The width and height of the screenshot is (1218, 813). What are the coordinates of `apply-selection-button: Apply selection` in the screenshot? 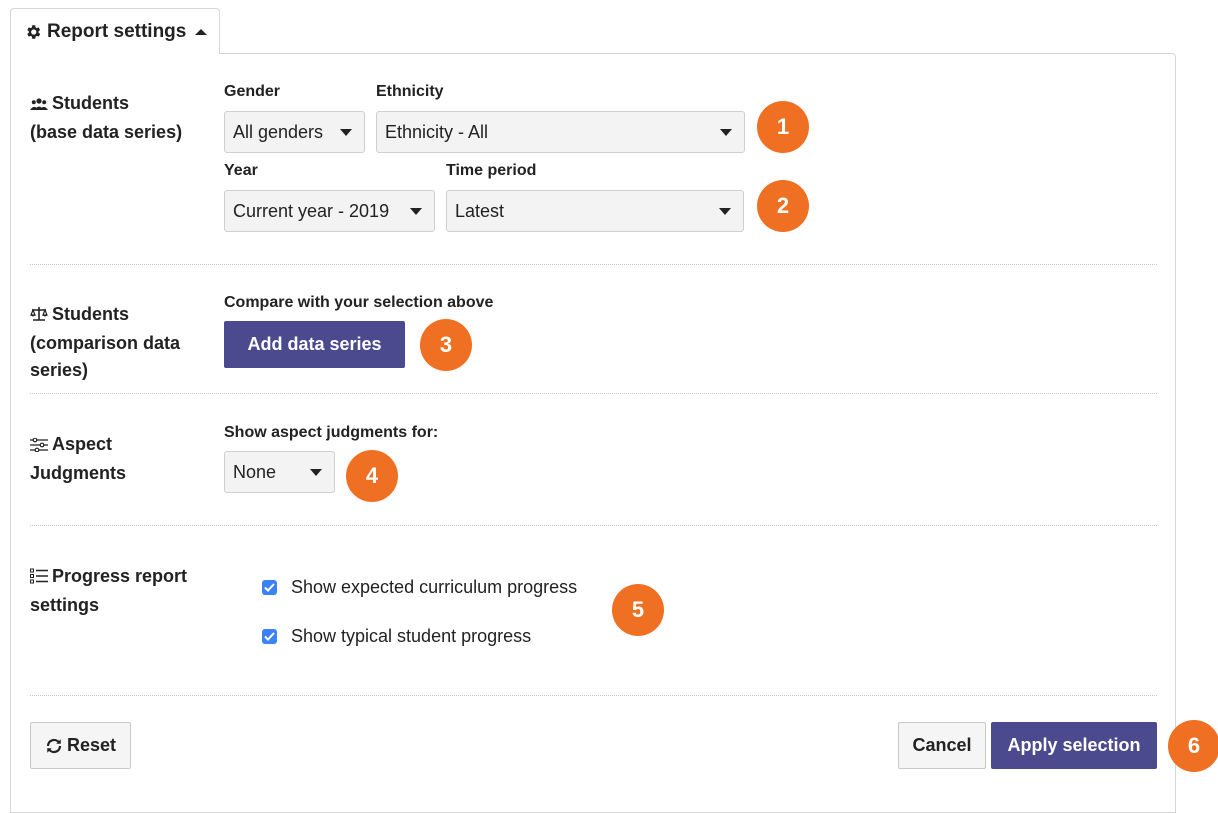 It's located at (1074, 745).